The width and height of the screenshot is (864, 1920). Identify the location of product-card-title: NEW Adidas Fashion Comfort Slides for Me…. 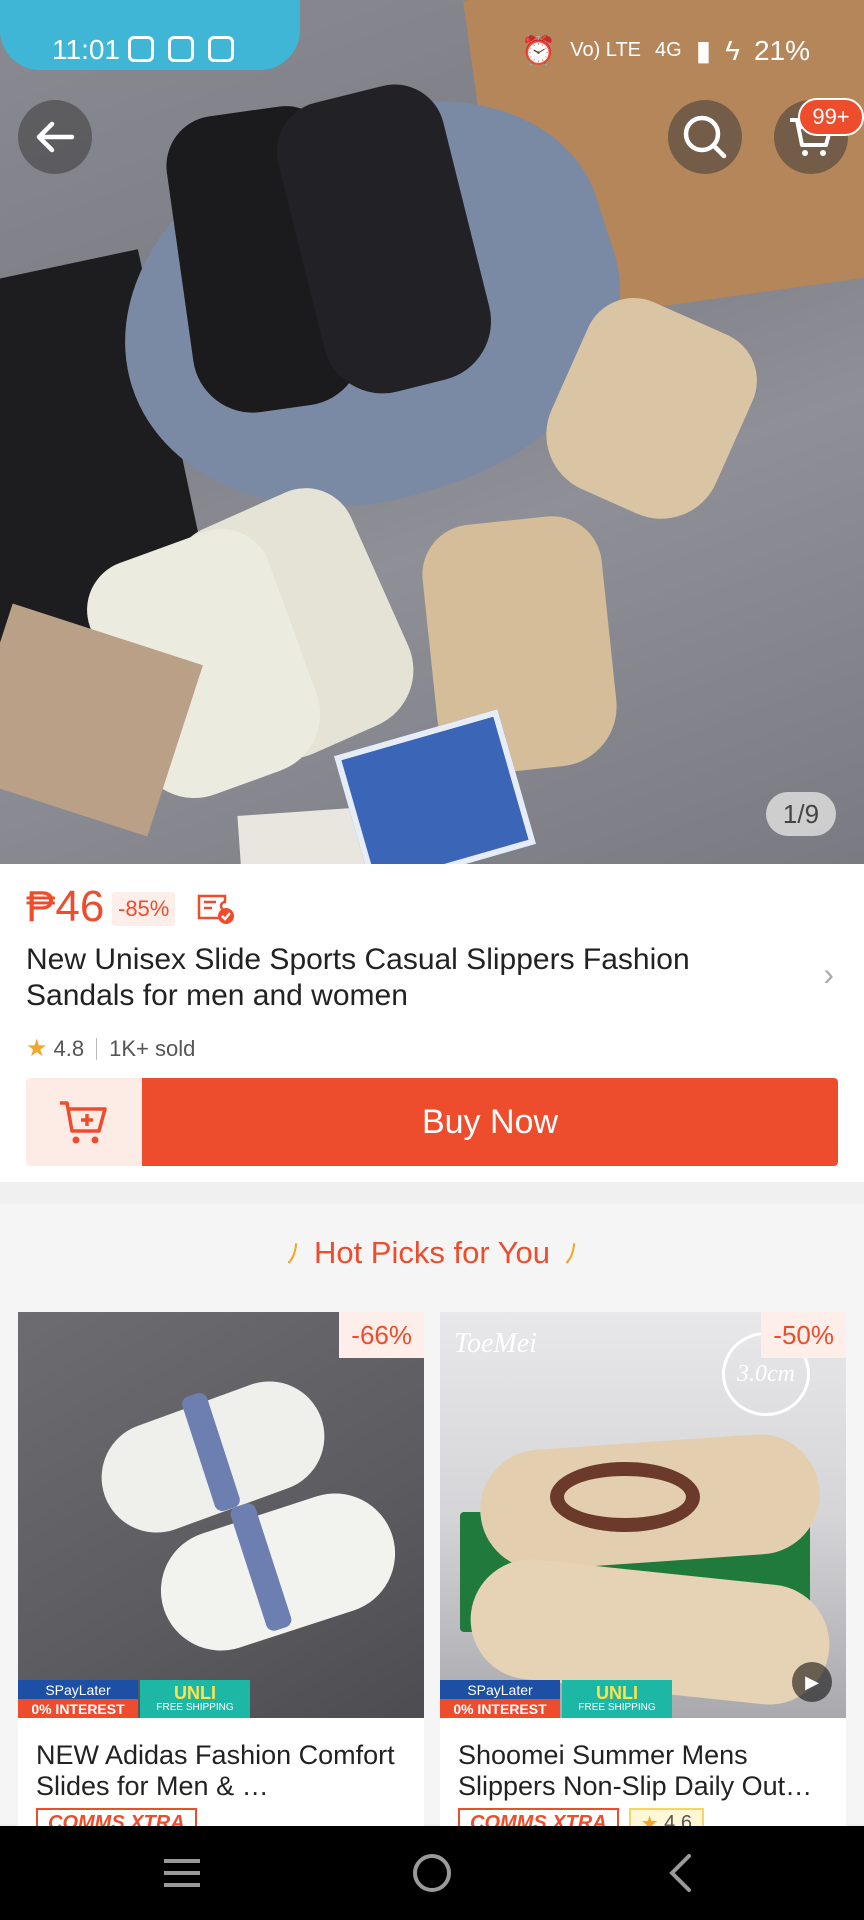
(215, 1770).